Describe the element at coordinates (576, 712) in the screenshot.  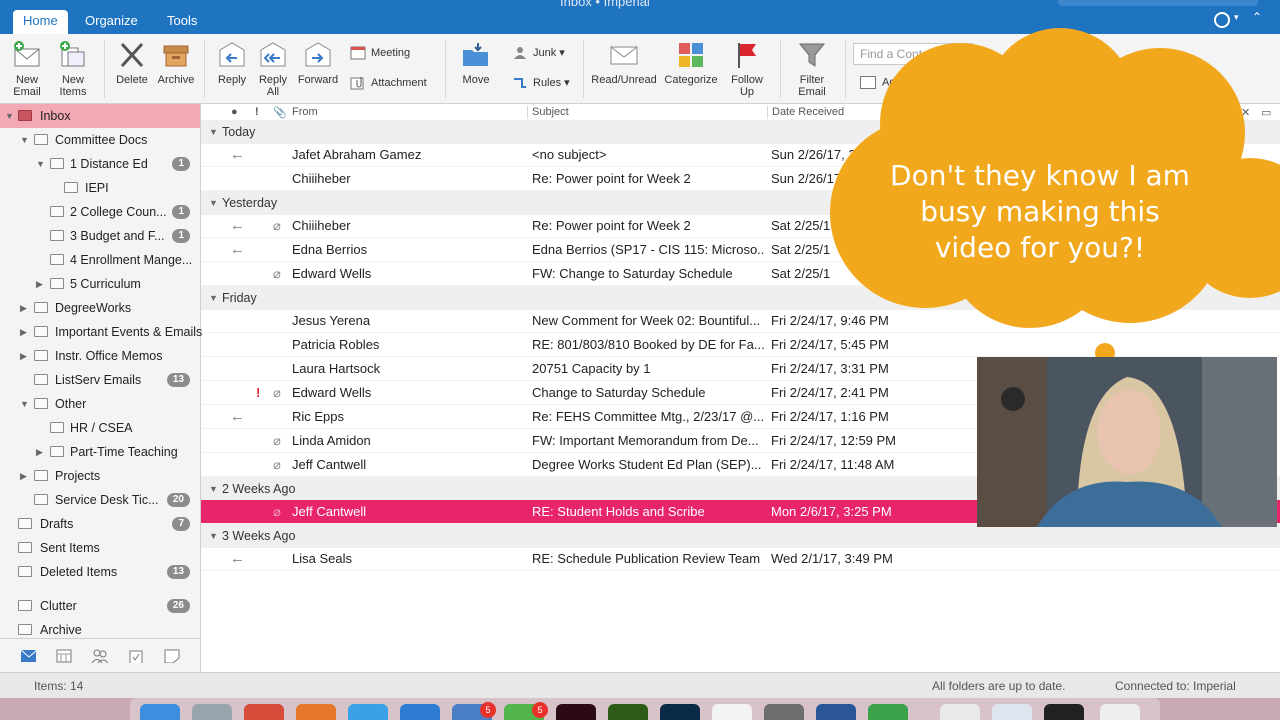
I see `acrobat-icon` at that location.